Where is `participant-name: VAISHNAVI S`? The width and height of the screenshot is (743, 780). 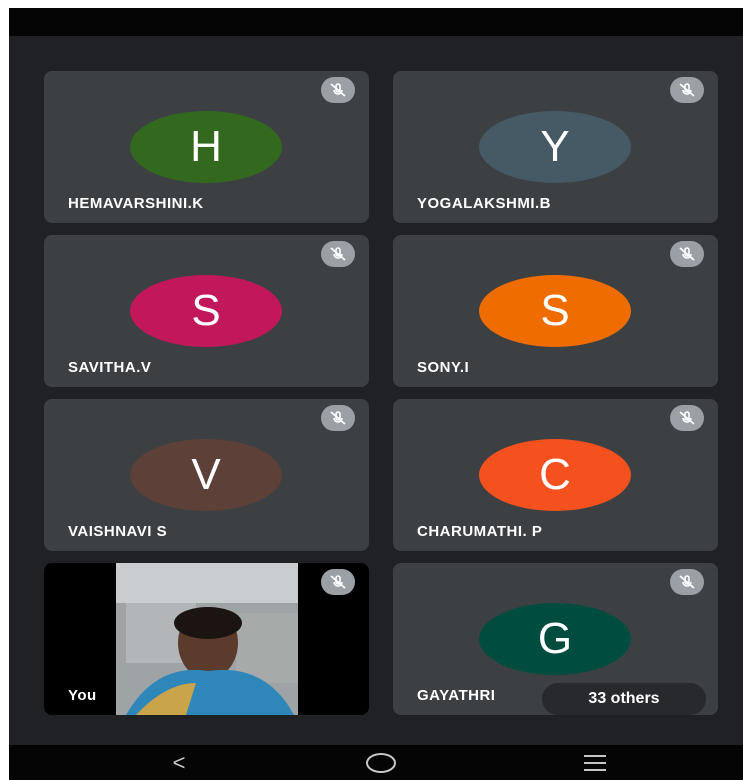
participant-name: VAISHNAVI S is located at coordinates (118, 531).